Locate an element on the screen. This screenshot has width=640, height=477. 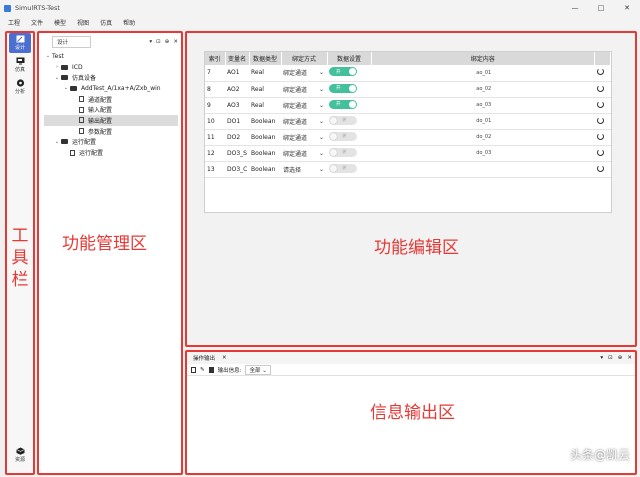
menu-file: 文件 is located at coordinates (37, 22).